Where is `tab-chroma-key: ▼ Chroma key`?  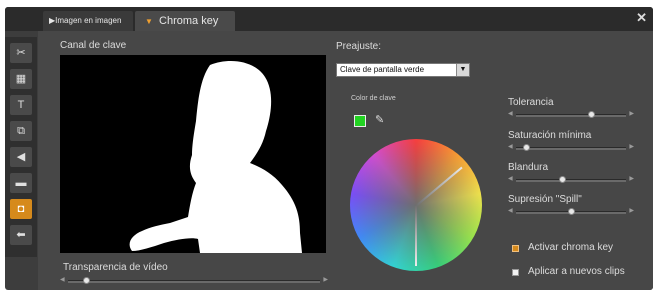
tab-chroma-key: ▼ Chroma key is located at coordinates (185, 21).